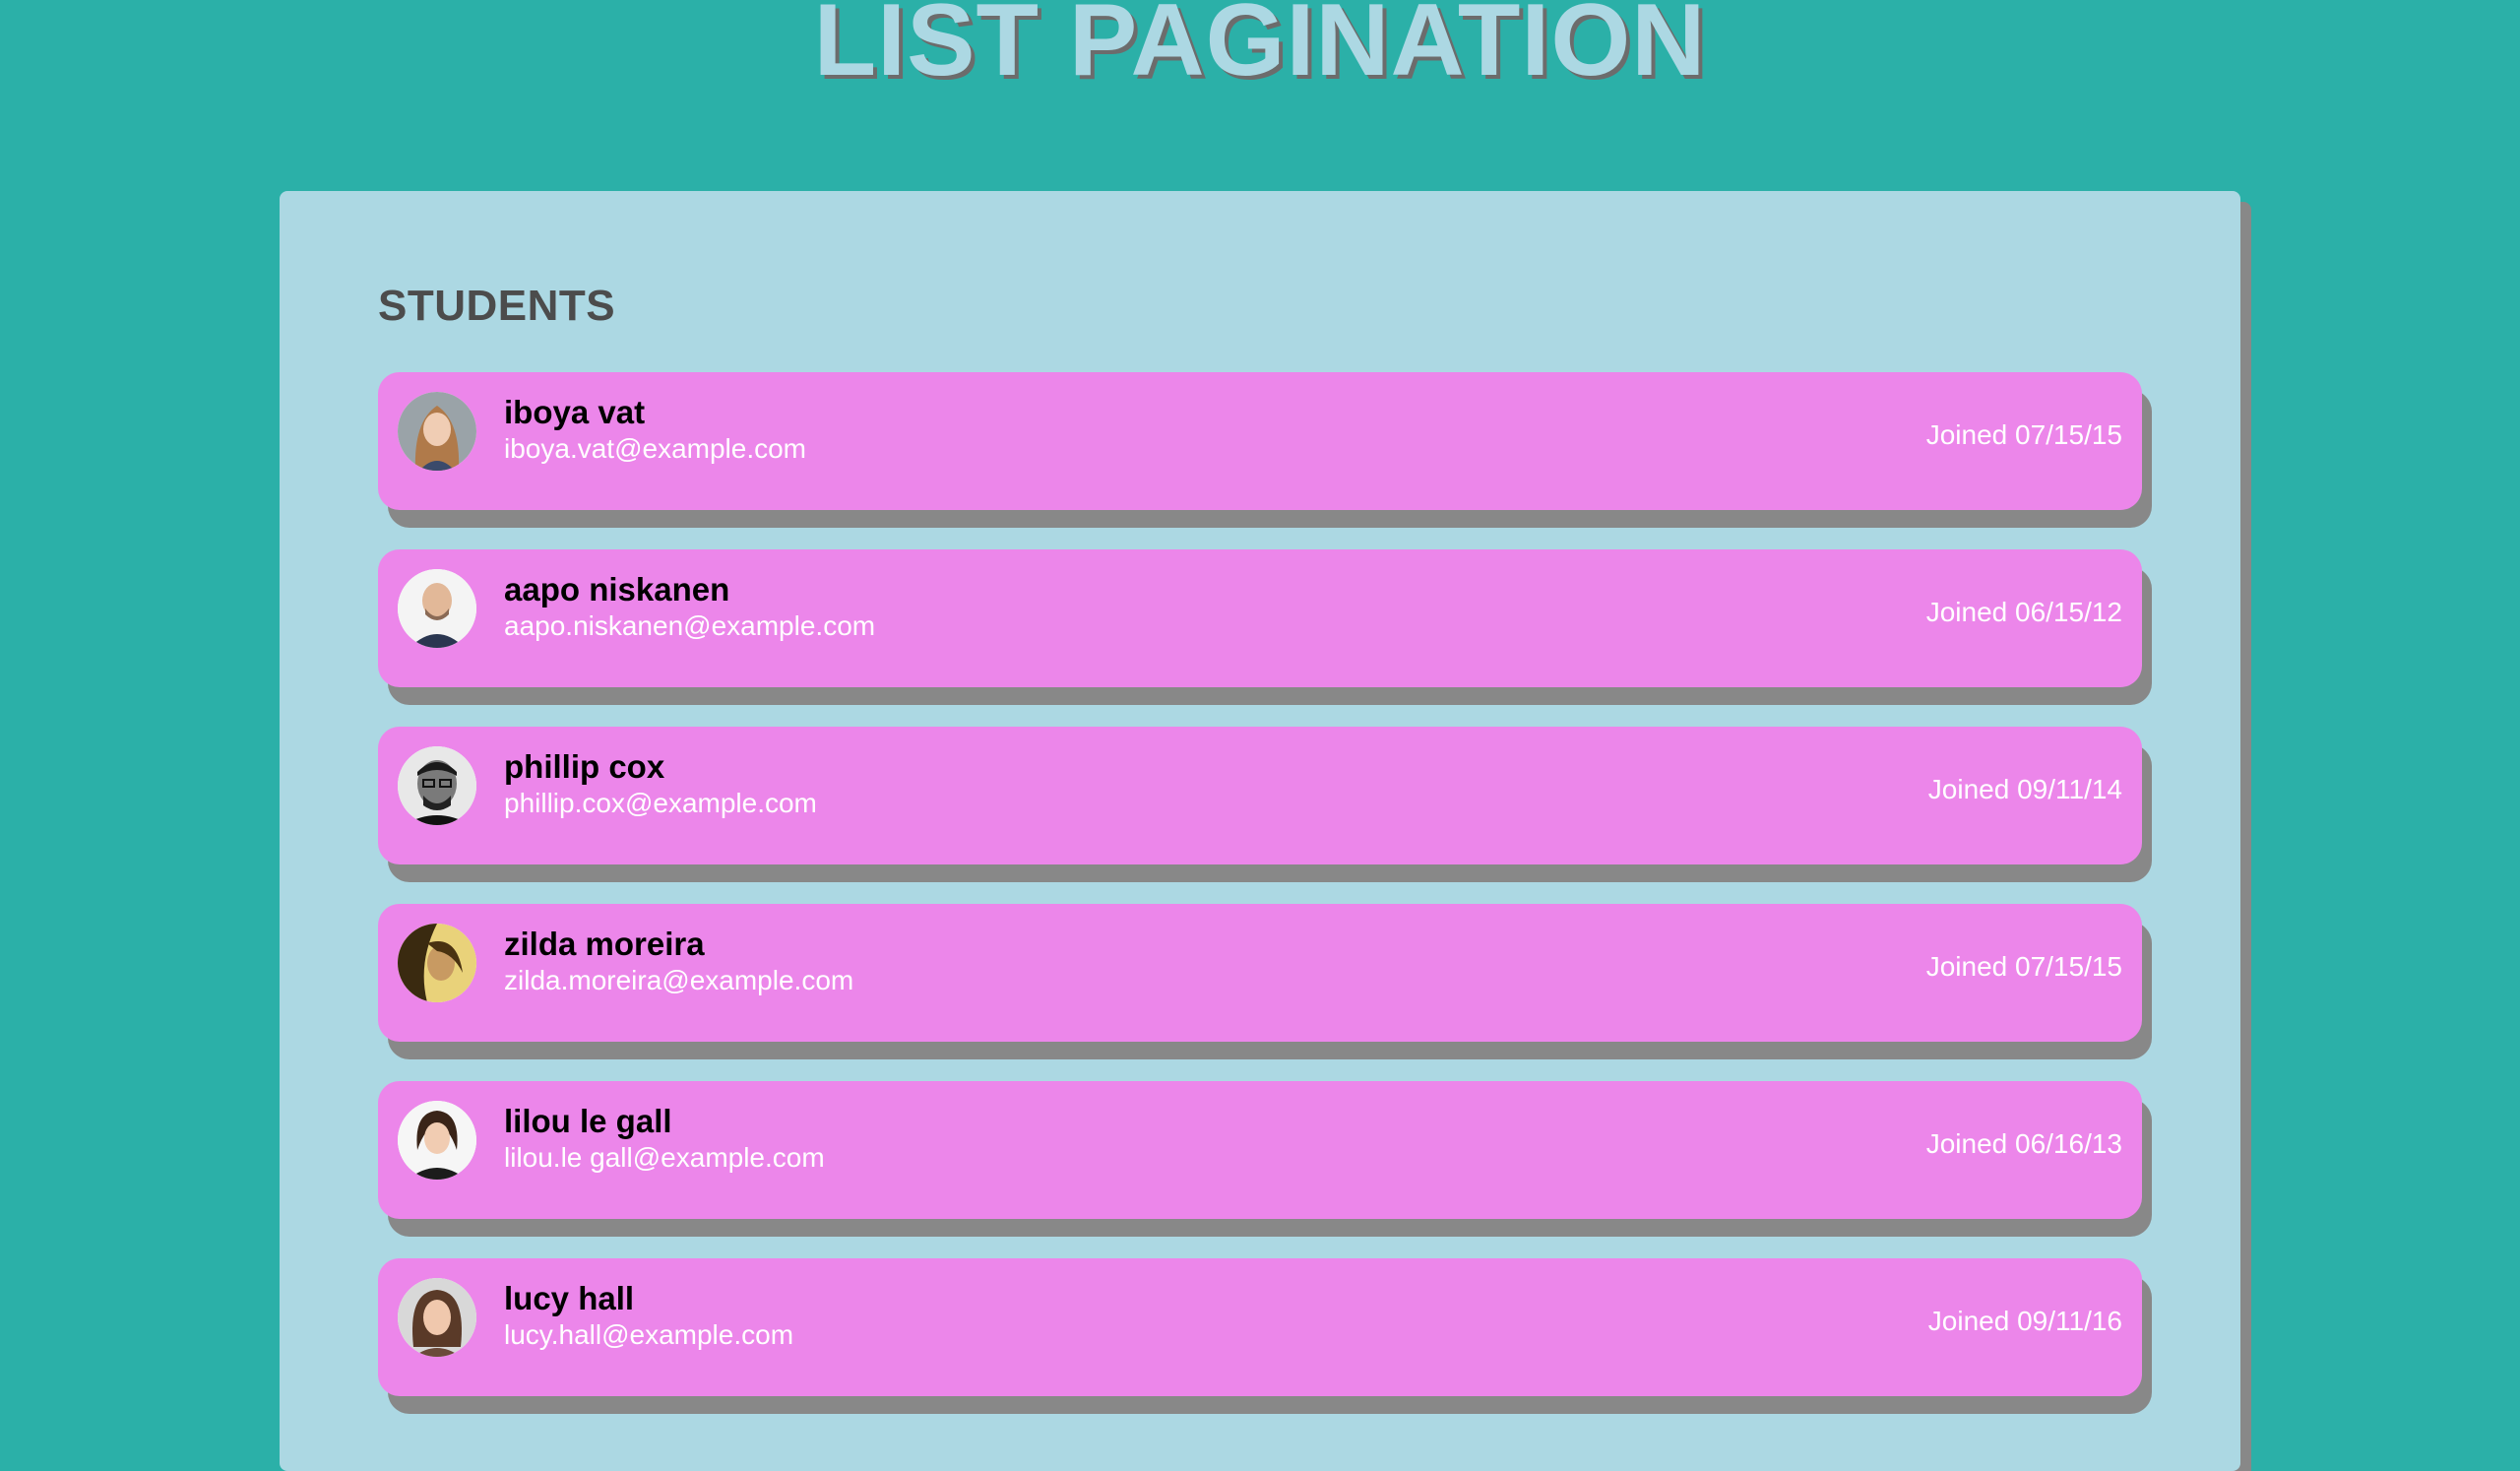  Describe the element at coordinates (2024, 1321) in the screenshot. I see `student-joined-date: Joined 09/11/16` at that location.